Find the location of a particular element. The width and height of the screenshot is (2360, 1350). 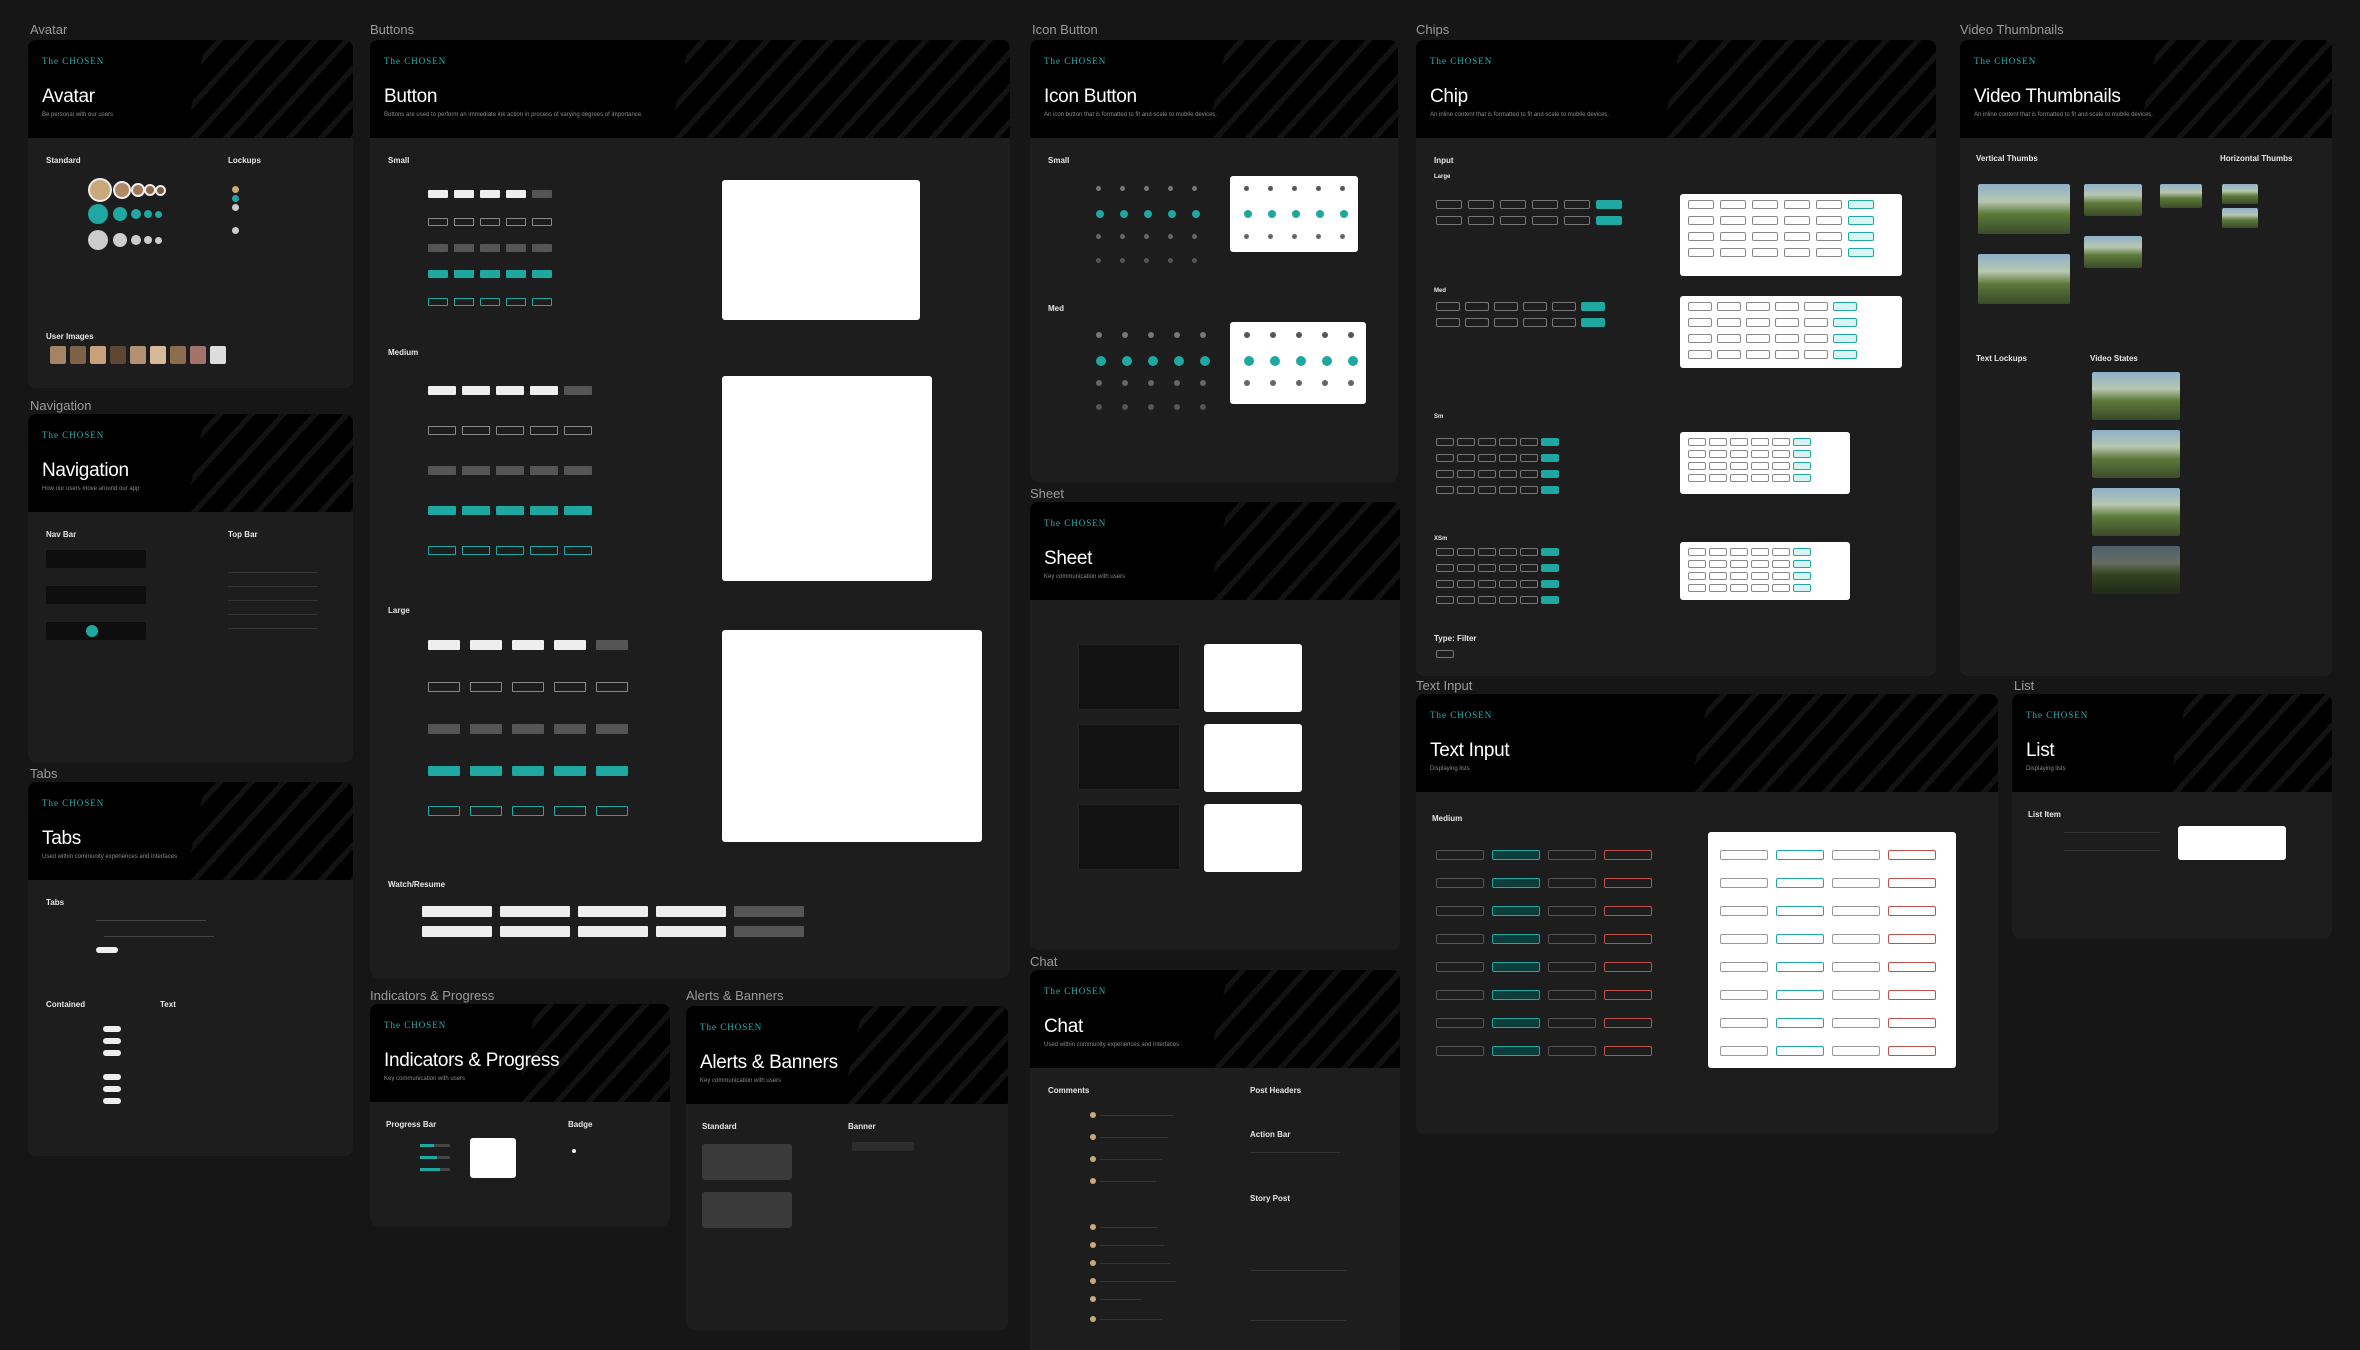

sheet-dark is located at coordinates (1129, 677).